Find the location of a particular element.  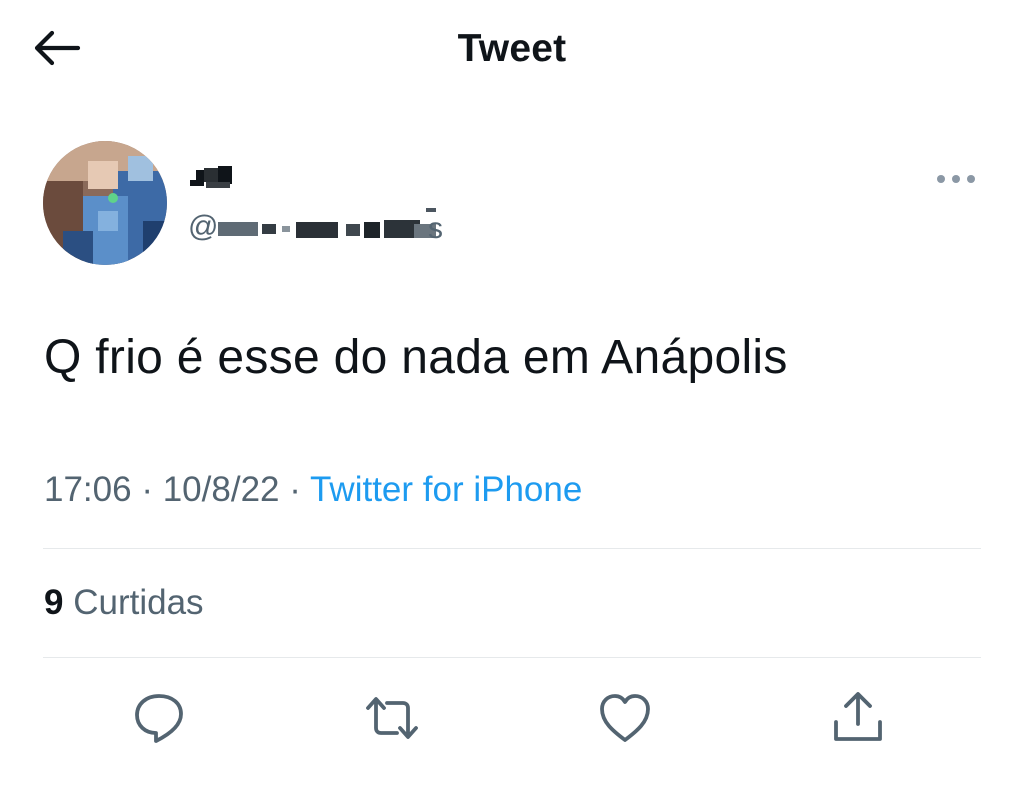

share-icon is located at coordinates (858, 716).